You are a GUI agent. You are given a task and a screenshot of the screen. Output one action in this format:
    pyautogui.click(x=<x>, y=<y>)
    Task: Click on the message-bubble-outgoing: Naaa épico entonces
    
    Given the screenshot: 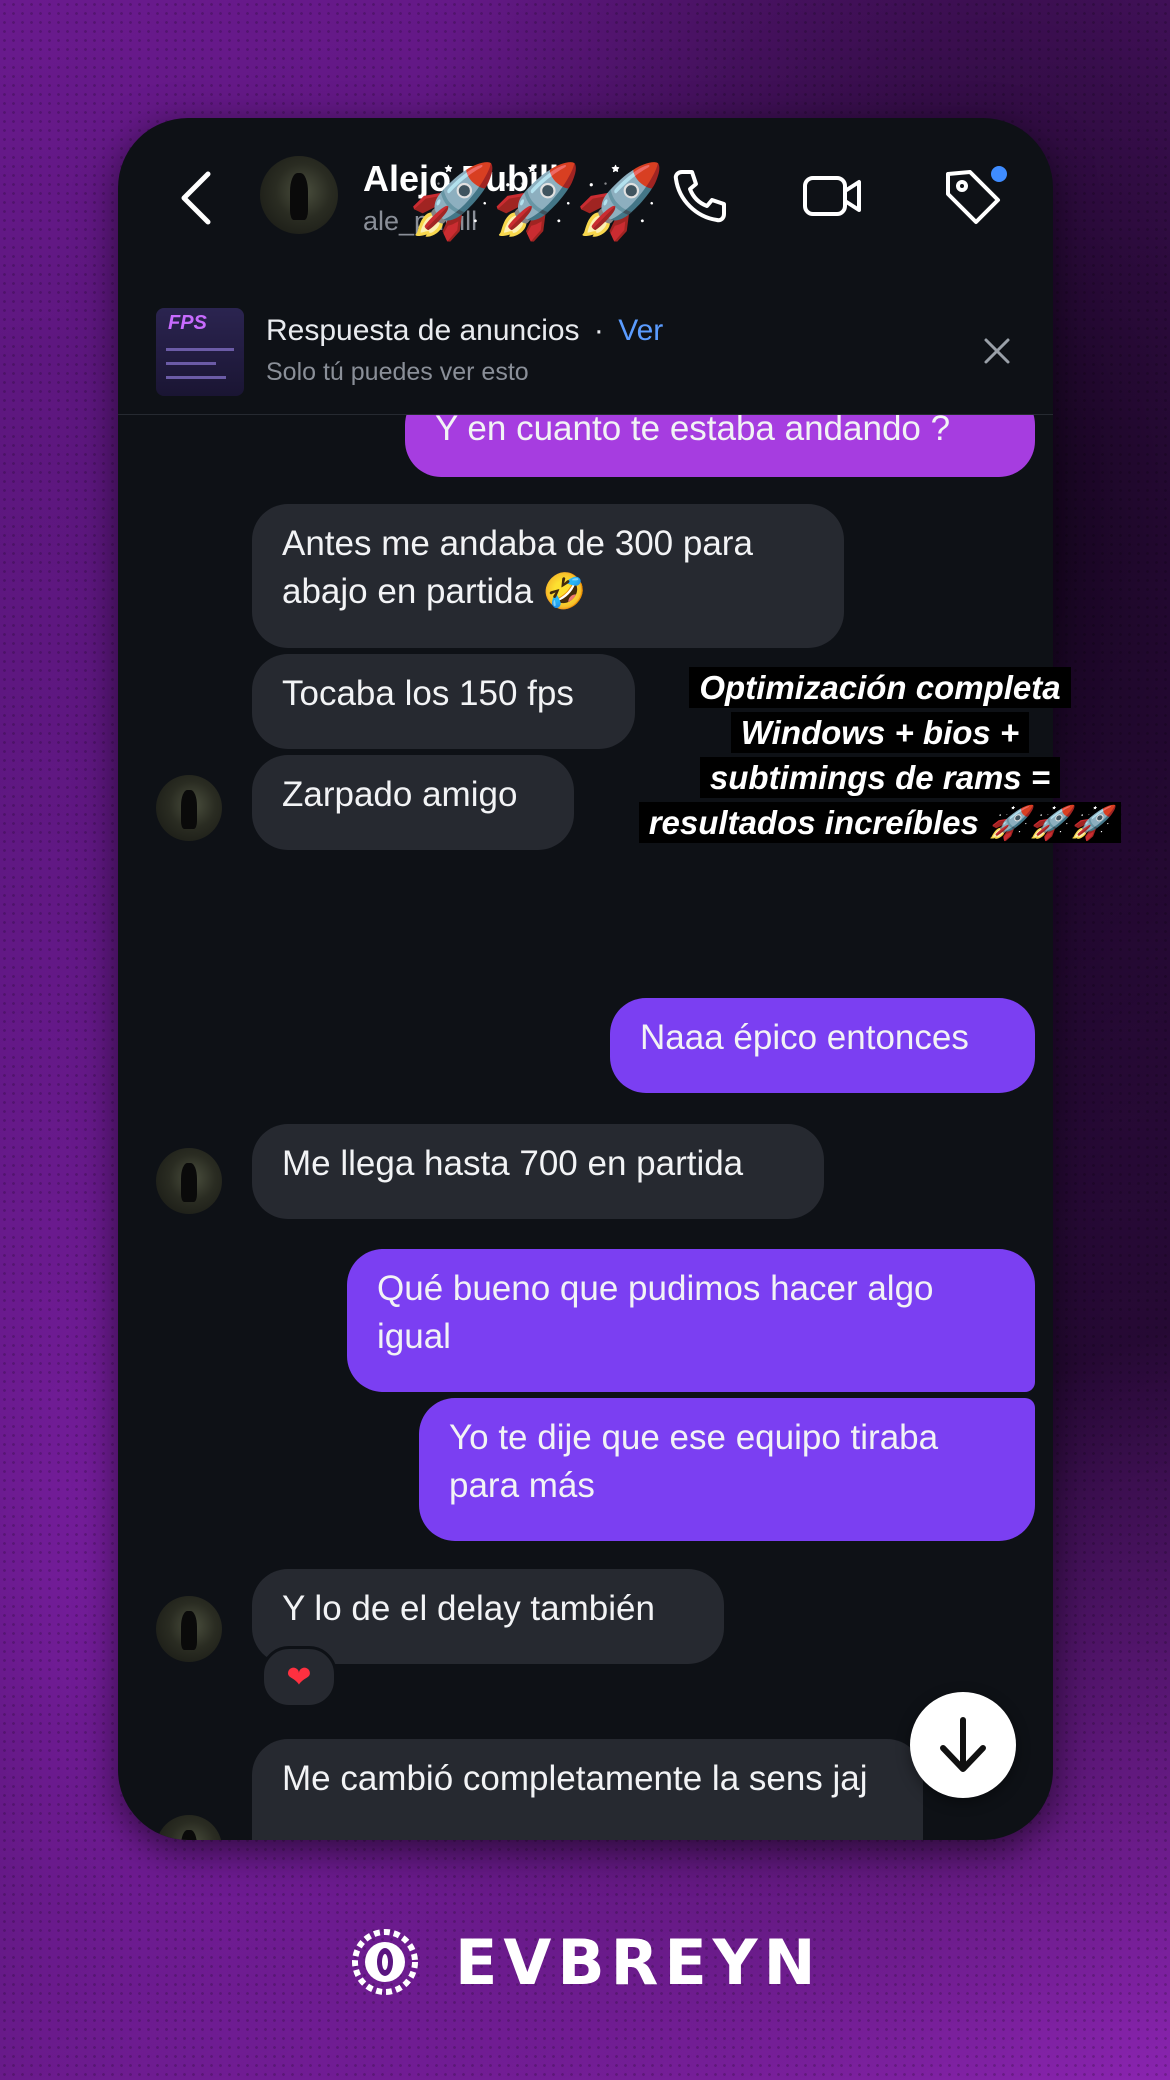 What is the action you would take?
    pyautogui.click(x=822, y=1045)
    